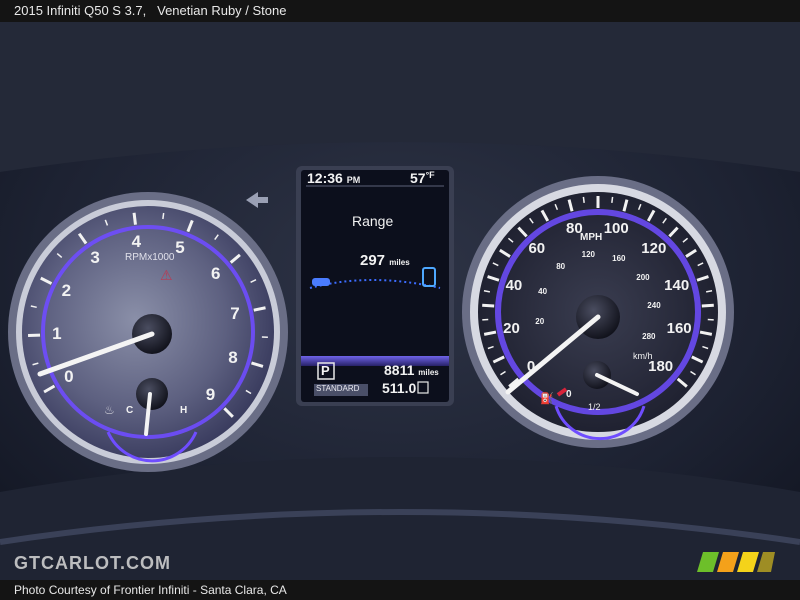 This screenshot has height=600, width=800. I want to click on gauge-numeral: 7, so click(235, 313).